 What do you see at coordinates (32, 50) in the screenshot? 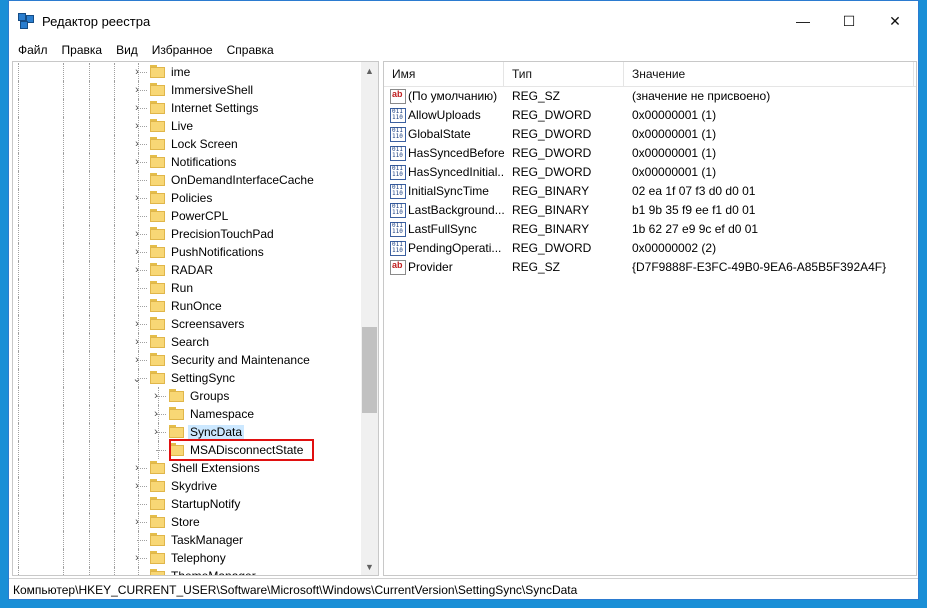
I see `menu-file: Файл` at bounding box center [32, 50].